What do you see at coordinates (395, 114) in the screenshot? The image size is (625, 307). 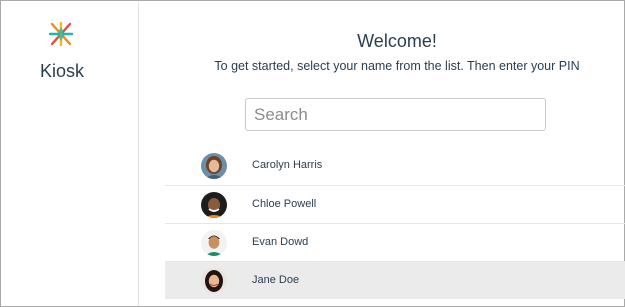 I see `search-input` at bounding box center [395, 114].